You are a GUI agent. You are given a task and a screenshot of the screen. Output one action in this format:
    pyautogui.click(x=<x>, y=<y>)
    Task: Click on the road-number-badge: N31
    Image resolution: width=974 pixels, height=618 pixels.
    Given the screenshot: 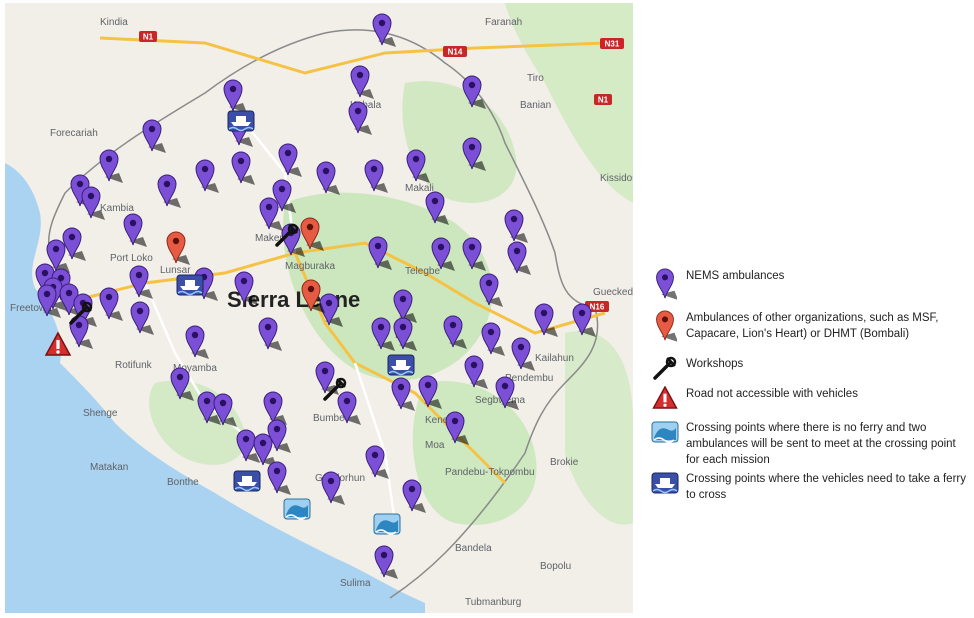 What is the action you would take?
    pyautogui.click(x=612, y=43)
    